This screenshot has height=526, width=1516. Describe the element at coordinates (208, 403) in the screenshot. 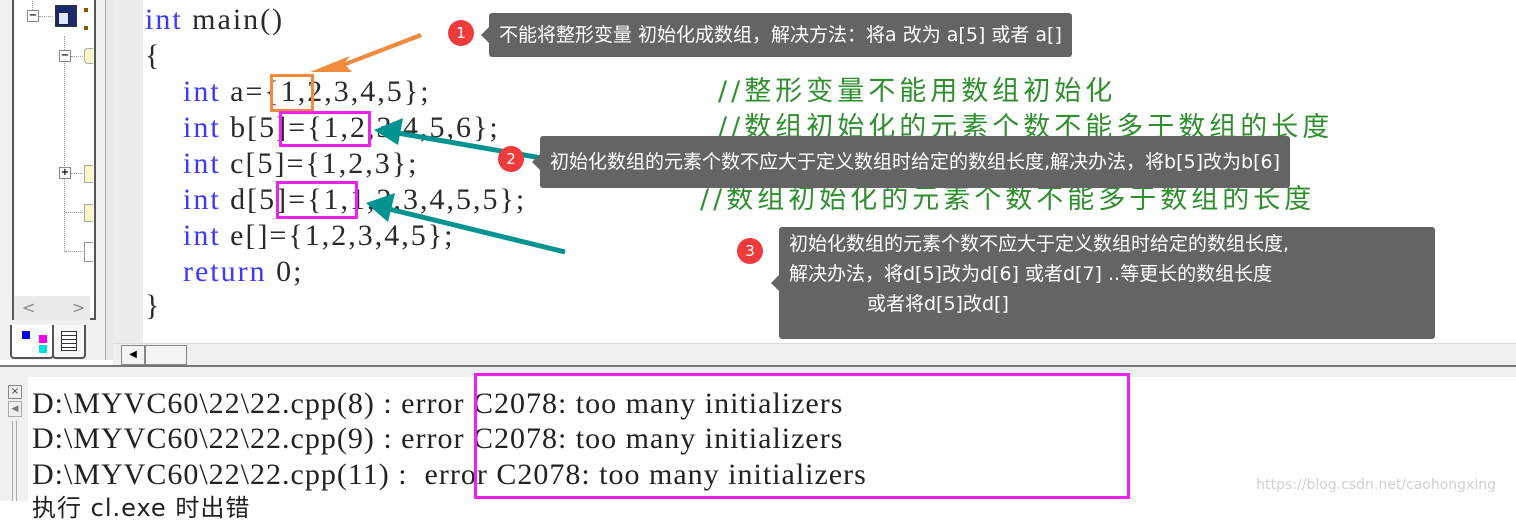

I see `file-path: D:\MYVC60\22\22.cpp(8)` at that location.